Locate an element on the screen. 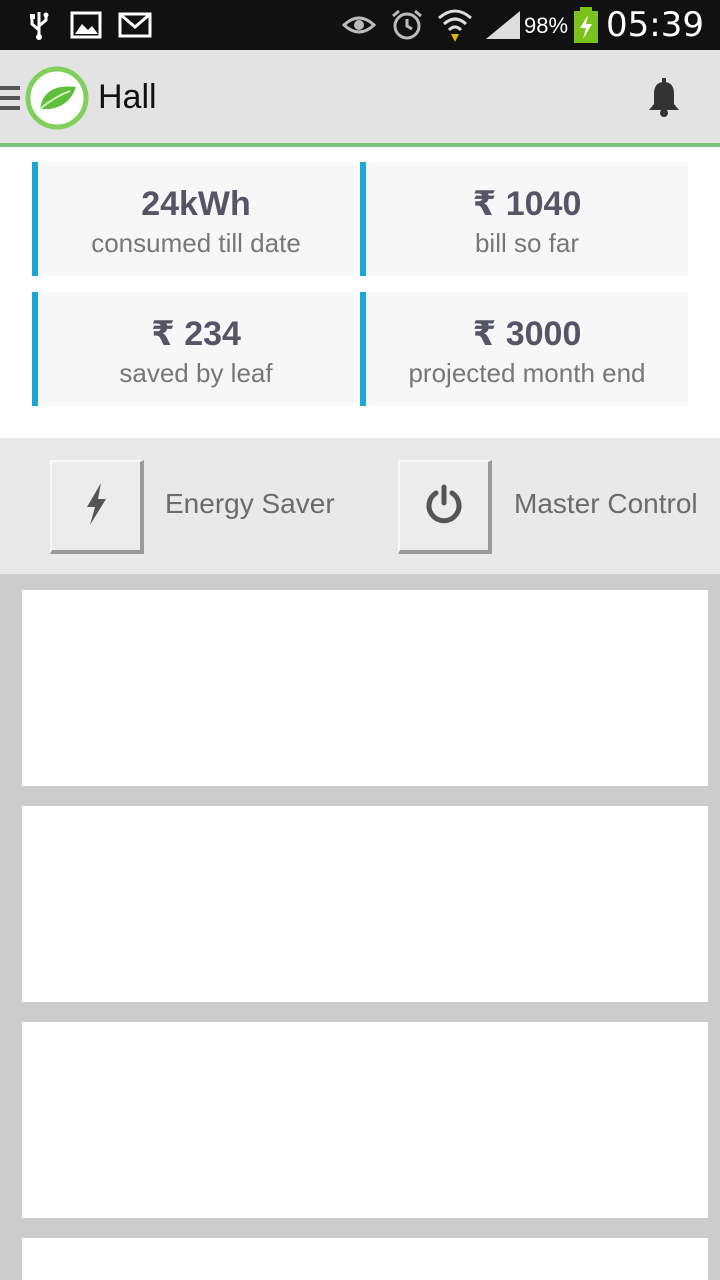 Image resolution: width=720 pixels, height=1280 pixels. usb-icon is located at coordinates (39, 25).